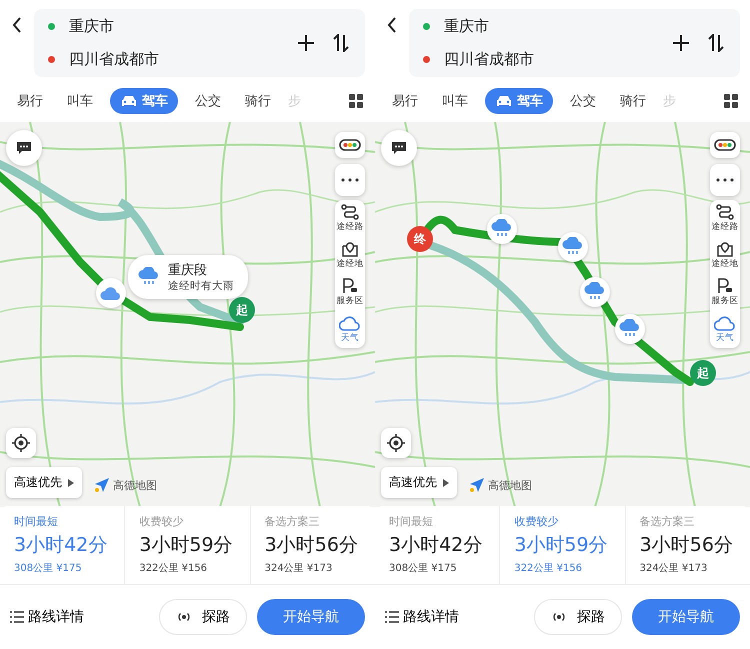 The width and height of the screenshot is (750, 649). What do you see at coordinates (201, 286) in the screenshot?
I see `popup-subtitle: 途经时有大雨` at bounding box center [201, 286].